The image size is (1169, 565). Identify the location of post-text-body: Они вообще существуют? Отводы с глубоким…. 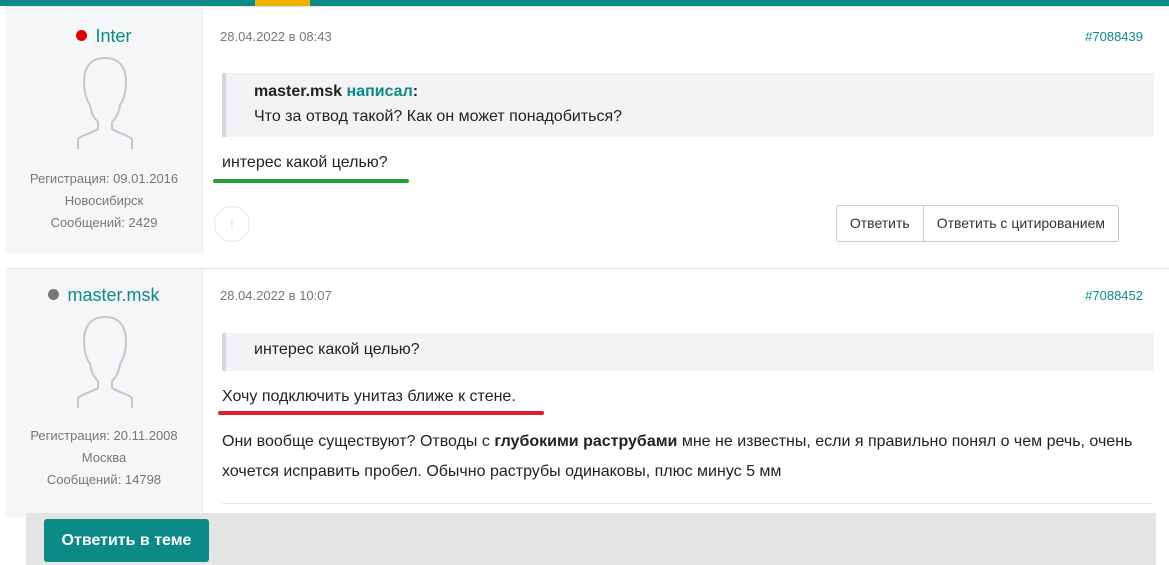
(692, 457).